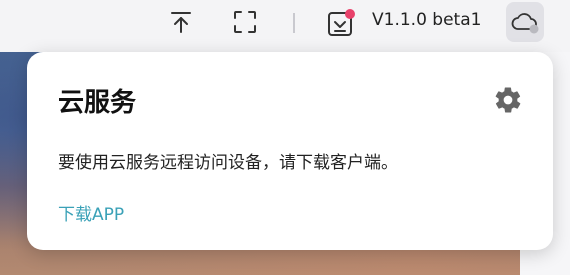  I want to click on pin-top-button, so click(181, 22).